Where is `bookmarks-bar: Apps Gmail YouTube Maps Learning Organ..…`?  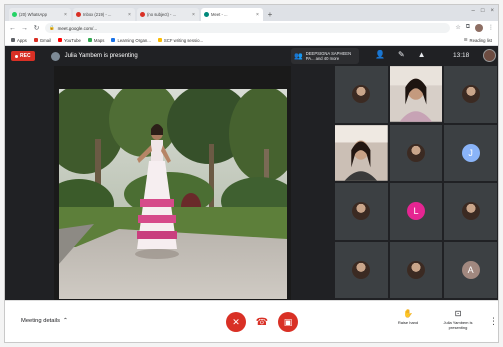
bookmarks-bar: Apps Gmail YouTube Maps Learning Organ..… is located at coordinates (251, 40).